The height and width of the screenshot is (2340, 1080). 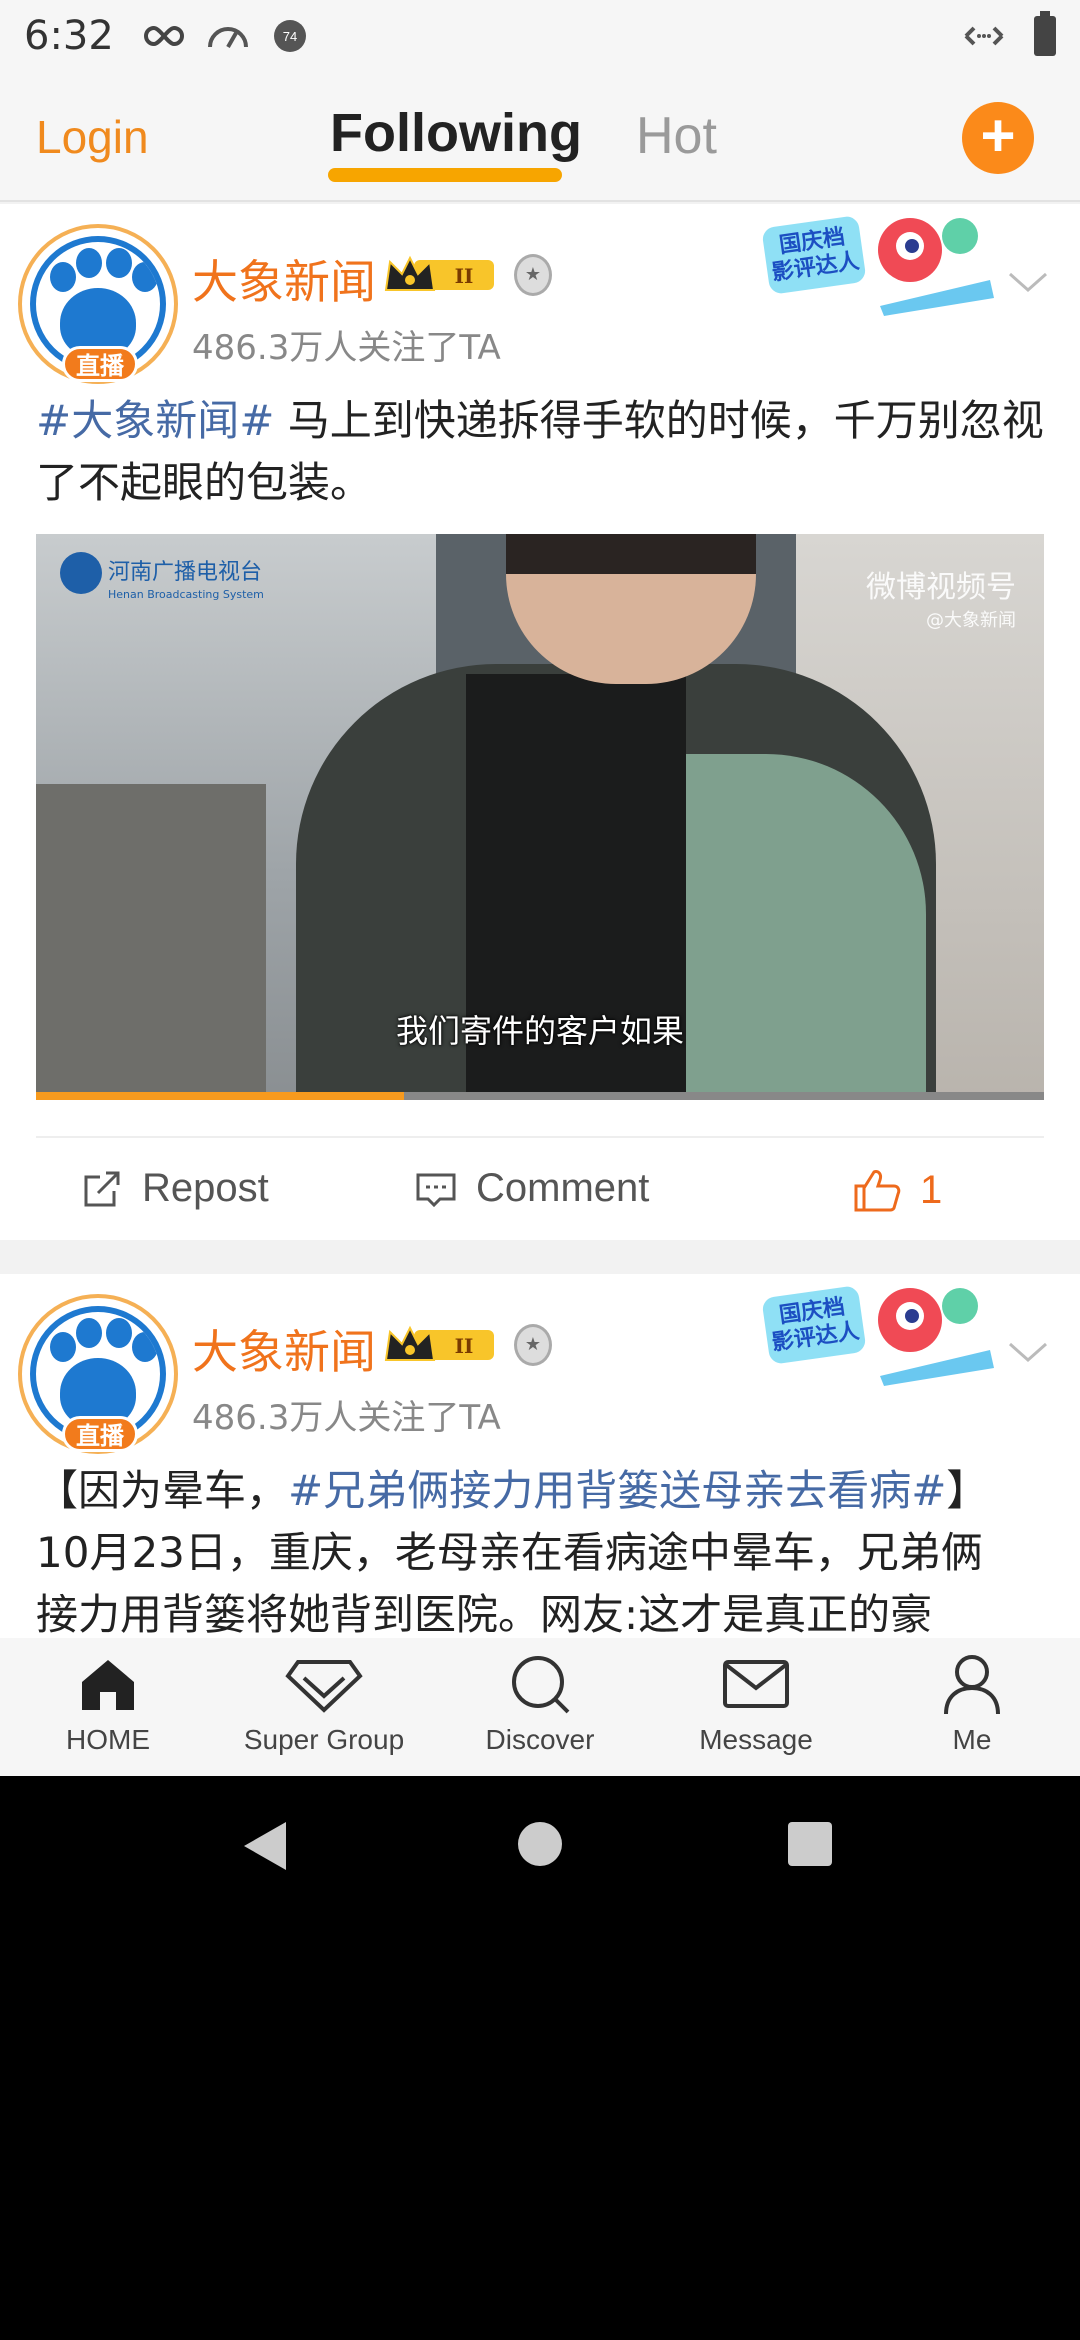 I want to click on comment-icon, so click(x=436, y=1190).